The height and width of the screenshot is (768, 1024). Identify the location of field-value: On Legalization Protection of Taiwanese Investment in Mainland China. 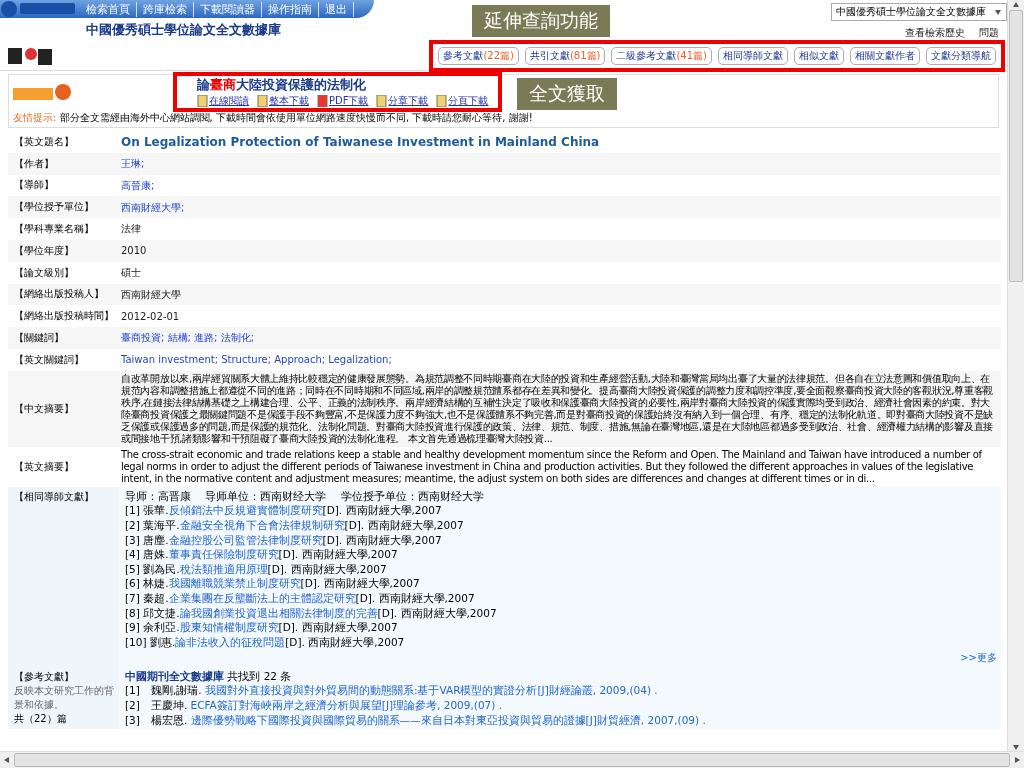
(360, 142).